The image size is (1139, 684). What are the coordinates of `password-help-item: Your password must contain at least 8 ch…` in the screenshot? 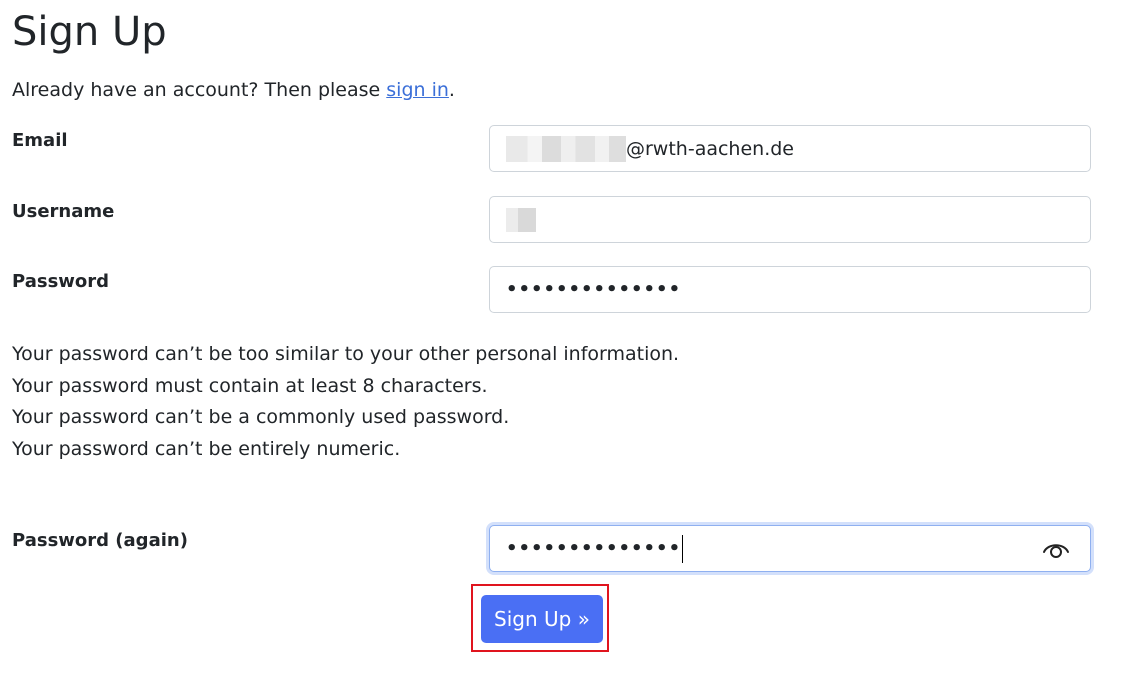 It's located at (250, 385).